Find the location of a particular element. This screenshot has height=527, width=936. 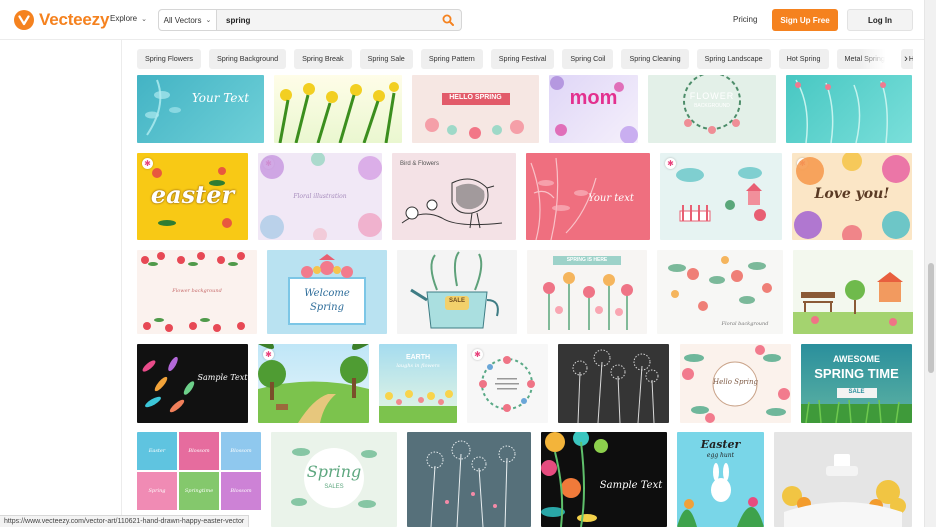

result-card: Your Text is located at coordinates (200, 109).